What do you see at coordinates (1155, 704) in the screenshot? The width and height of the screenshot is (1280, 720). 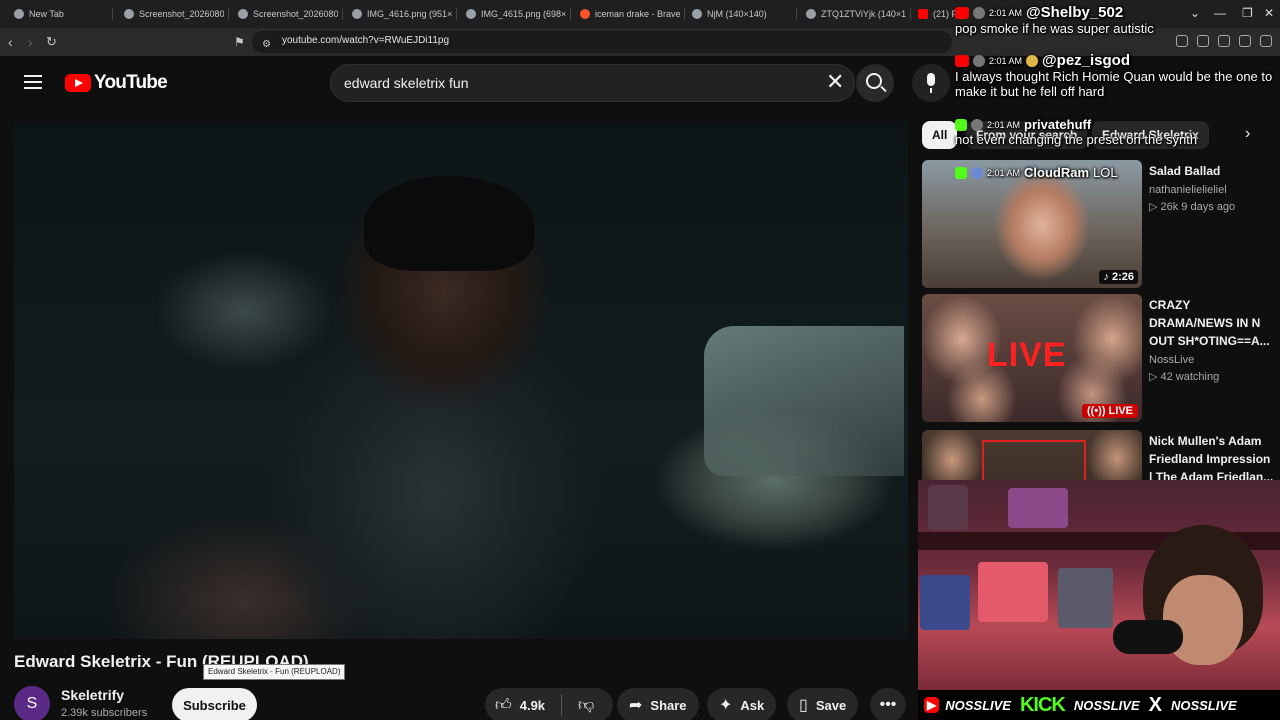 I see `x-logo: X` at bounding box center [1155, 704].